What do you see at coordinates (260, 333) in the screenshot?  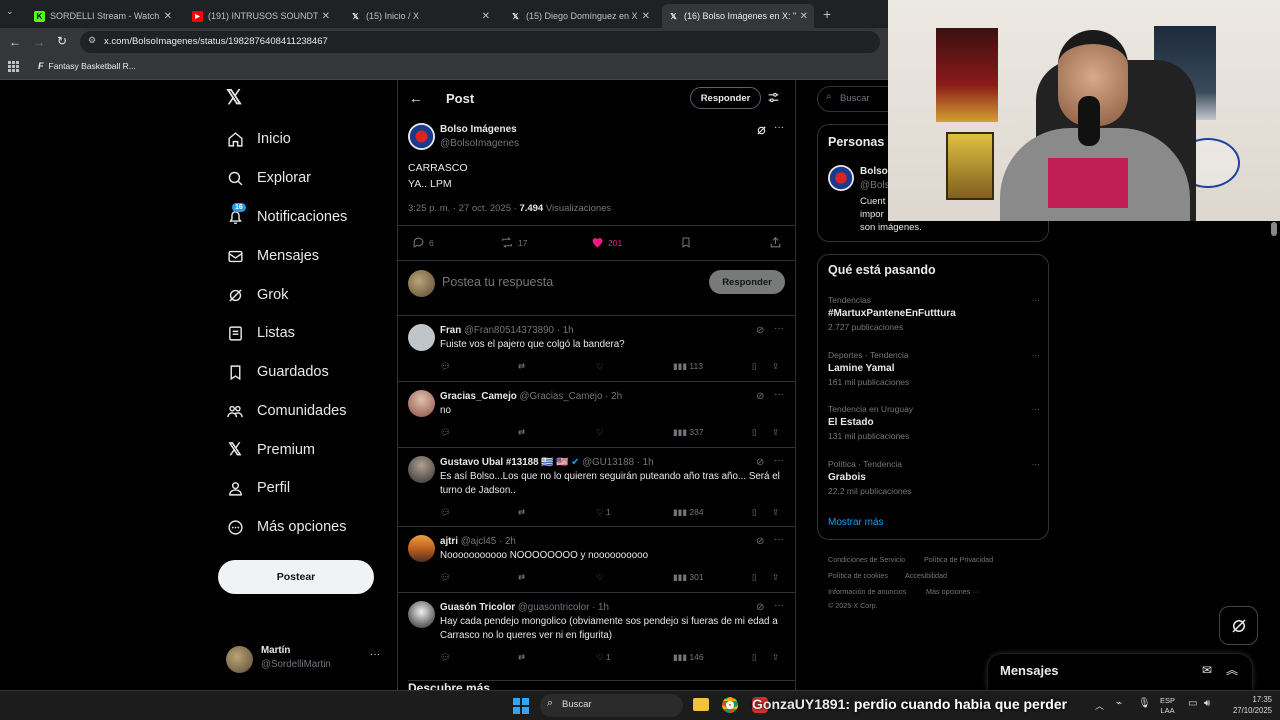 I see `nav-lists: Listas` at bounding box center [260, 333].